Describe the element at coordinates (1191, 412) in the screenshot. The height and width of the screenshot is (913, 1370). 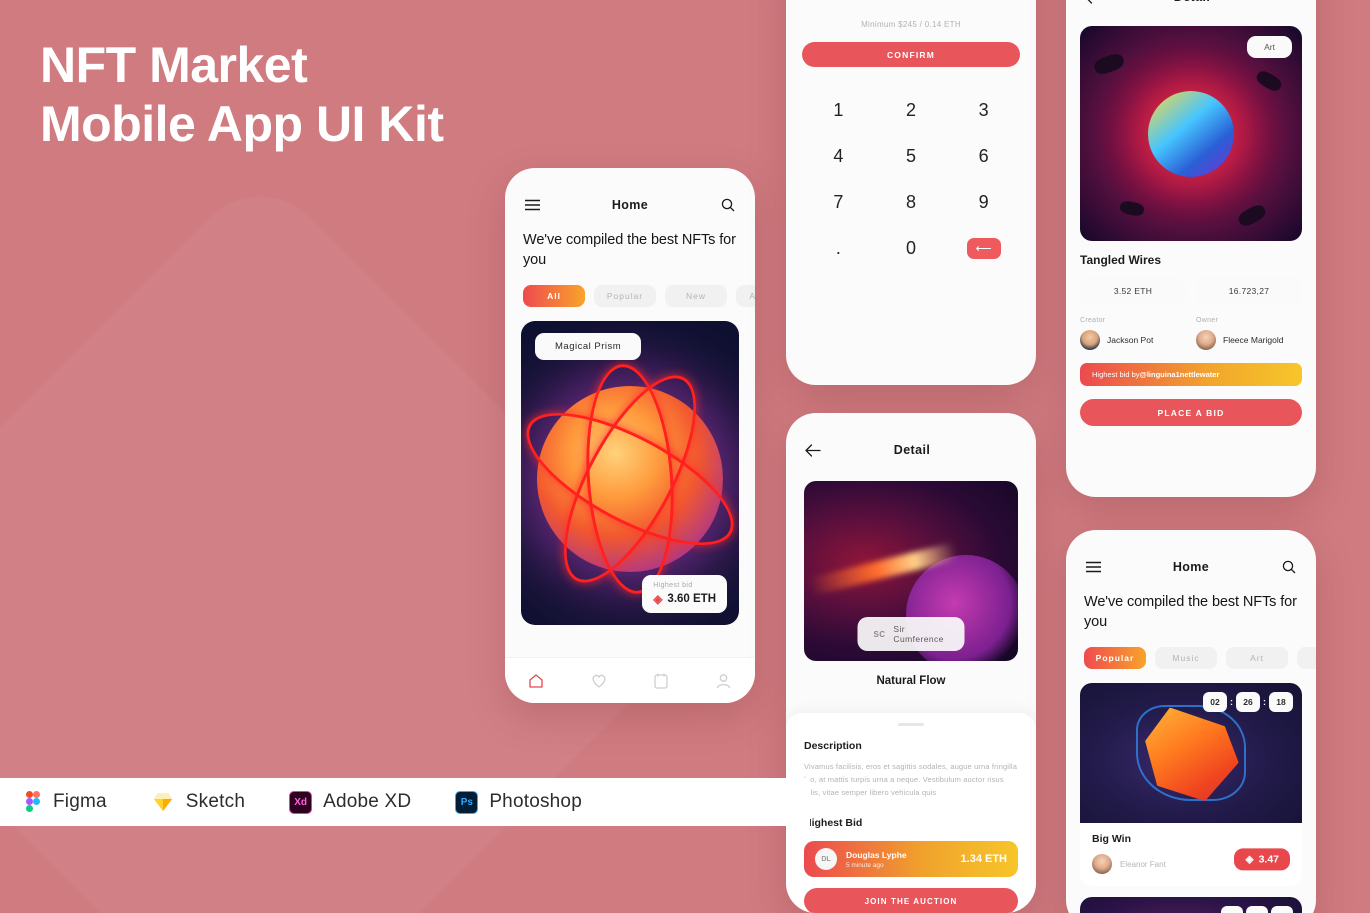
I see `place-a-bid-button: PLACE A BID` at that location.